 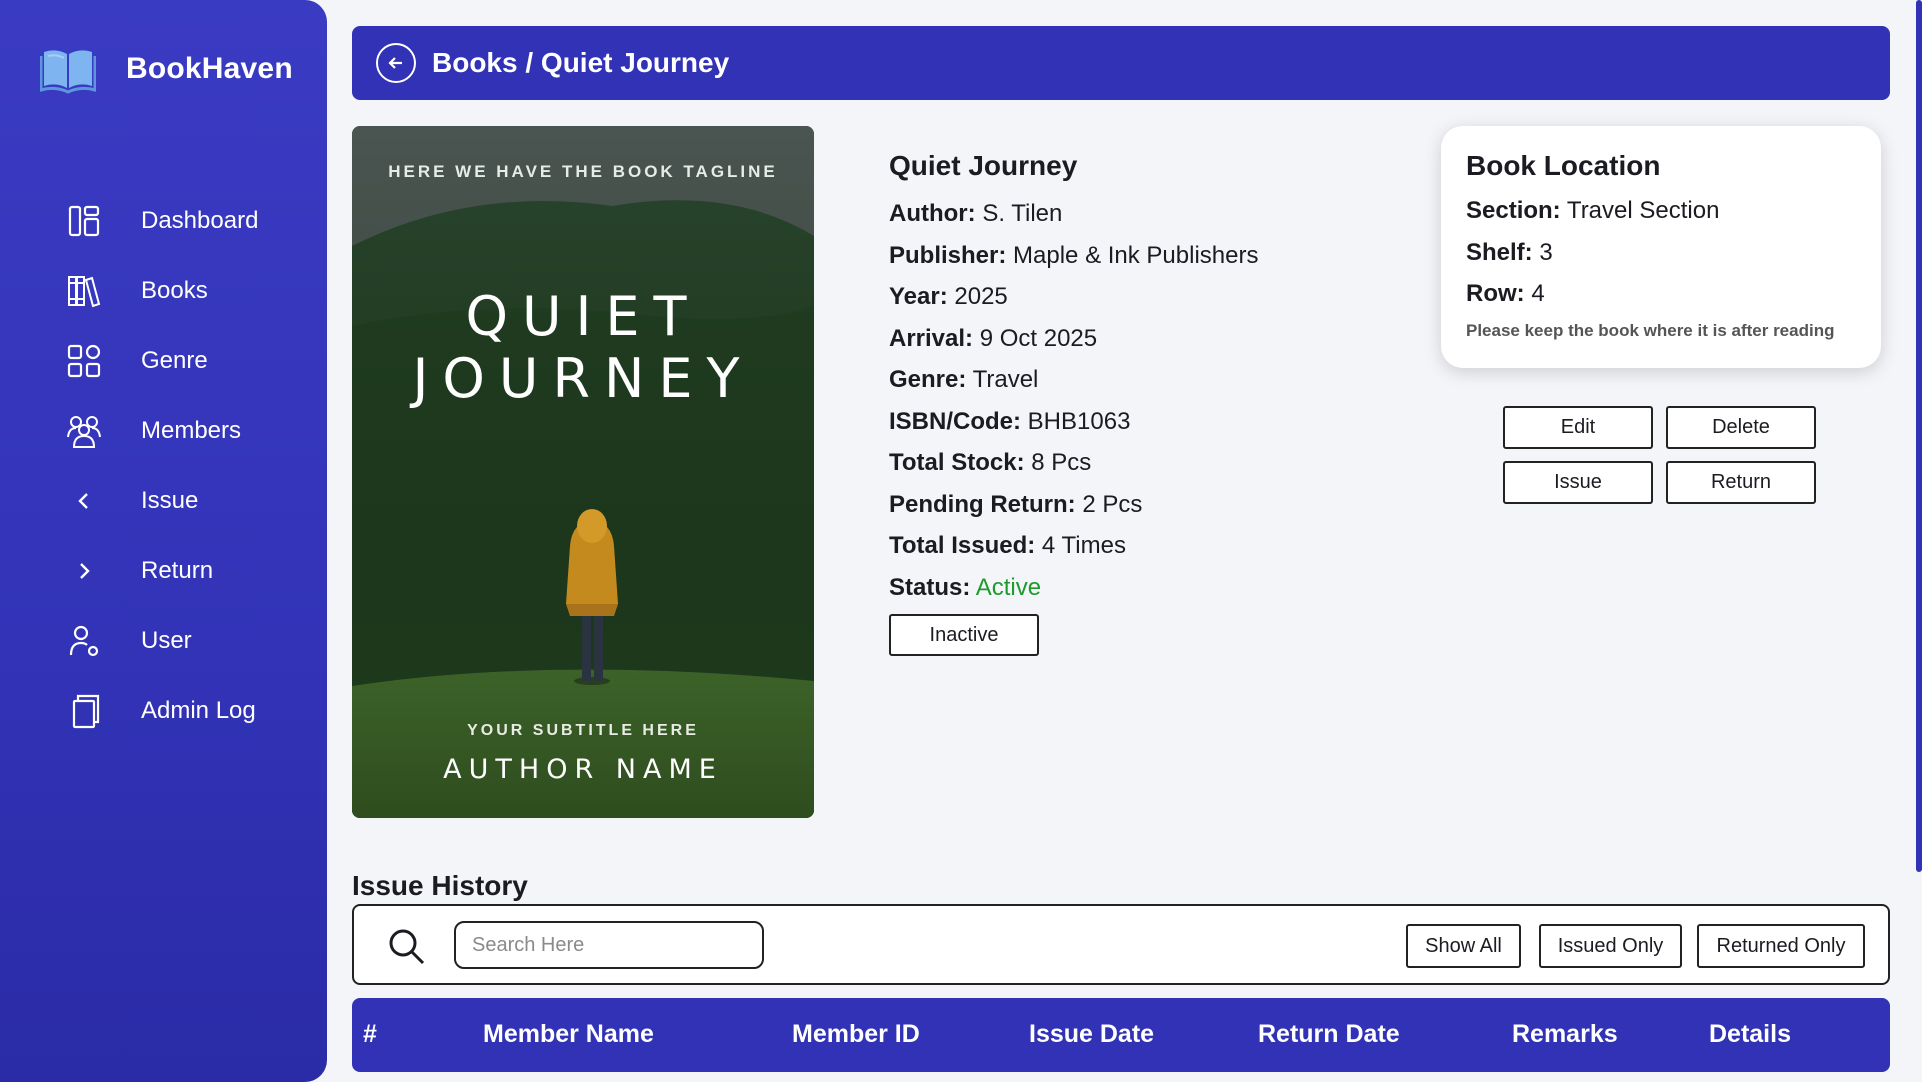 I want to click on brand-name: BookHaven, so click(x=209, y=68).